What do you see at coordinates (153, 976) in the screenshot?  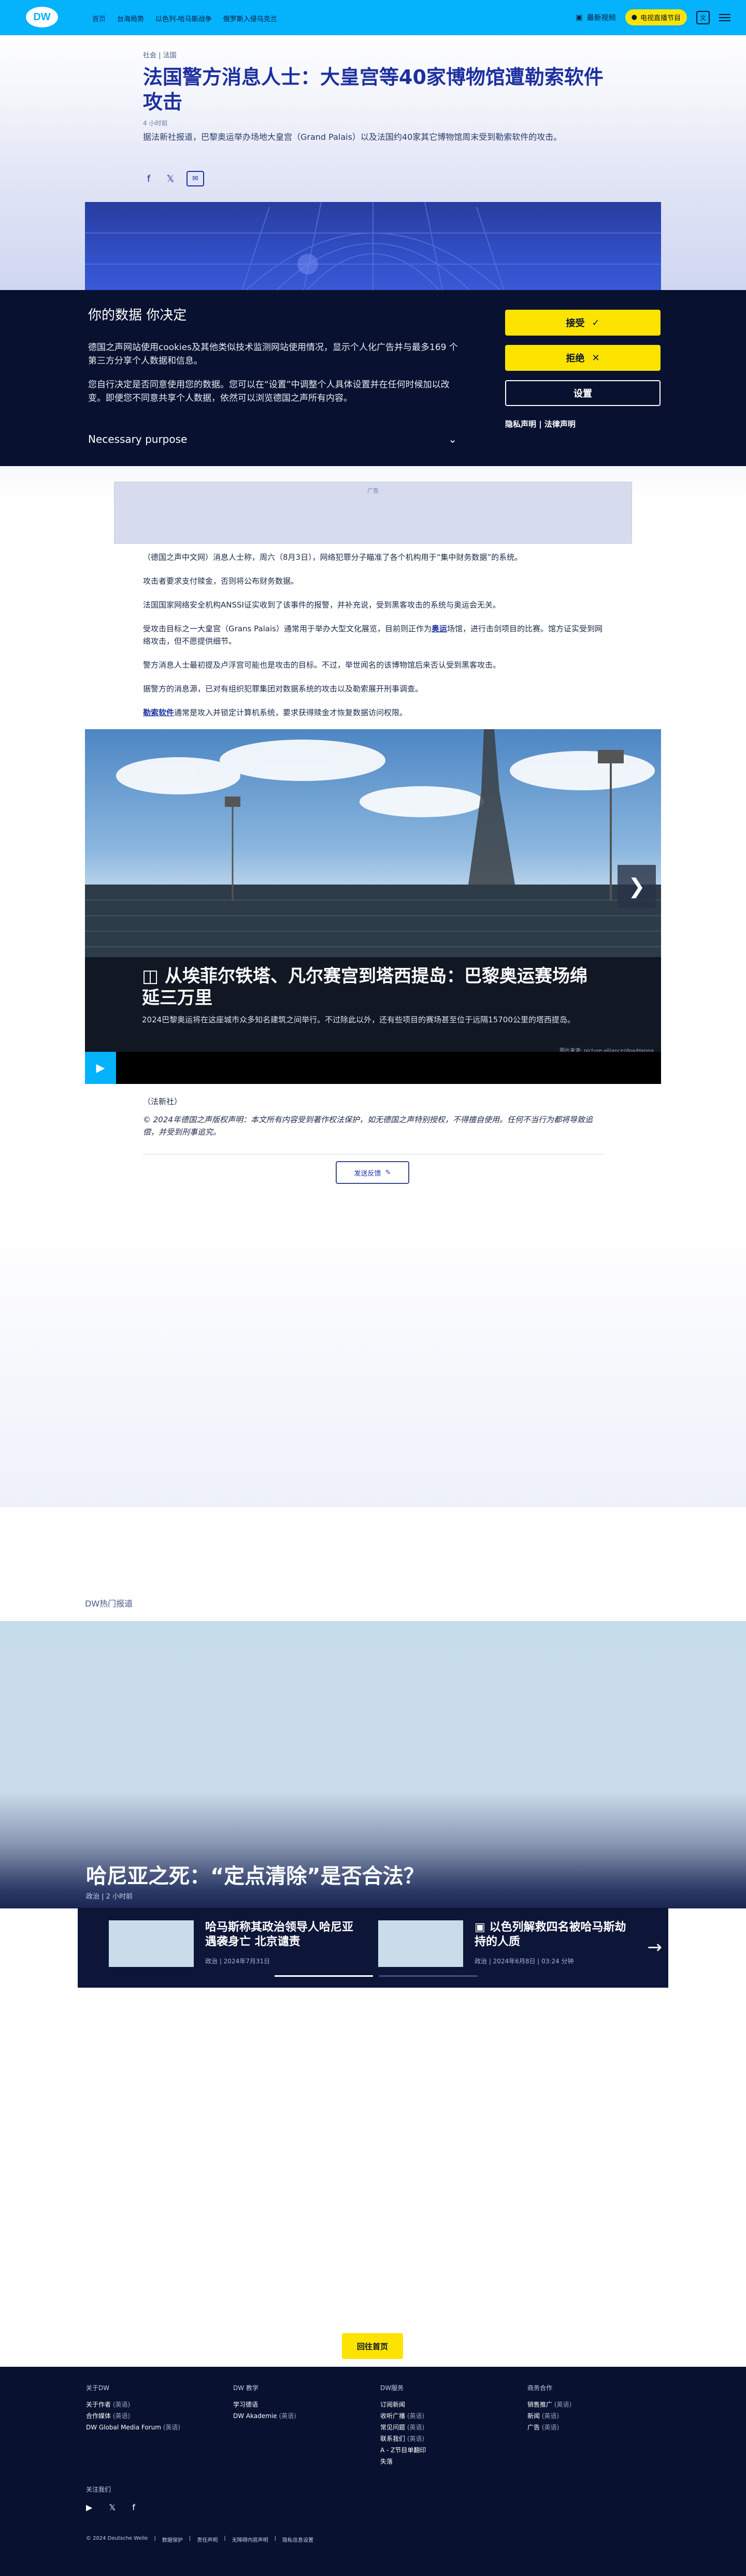 I see `gallery-icon: ◫` at bounding box center [153, 976].